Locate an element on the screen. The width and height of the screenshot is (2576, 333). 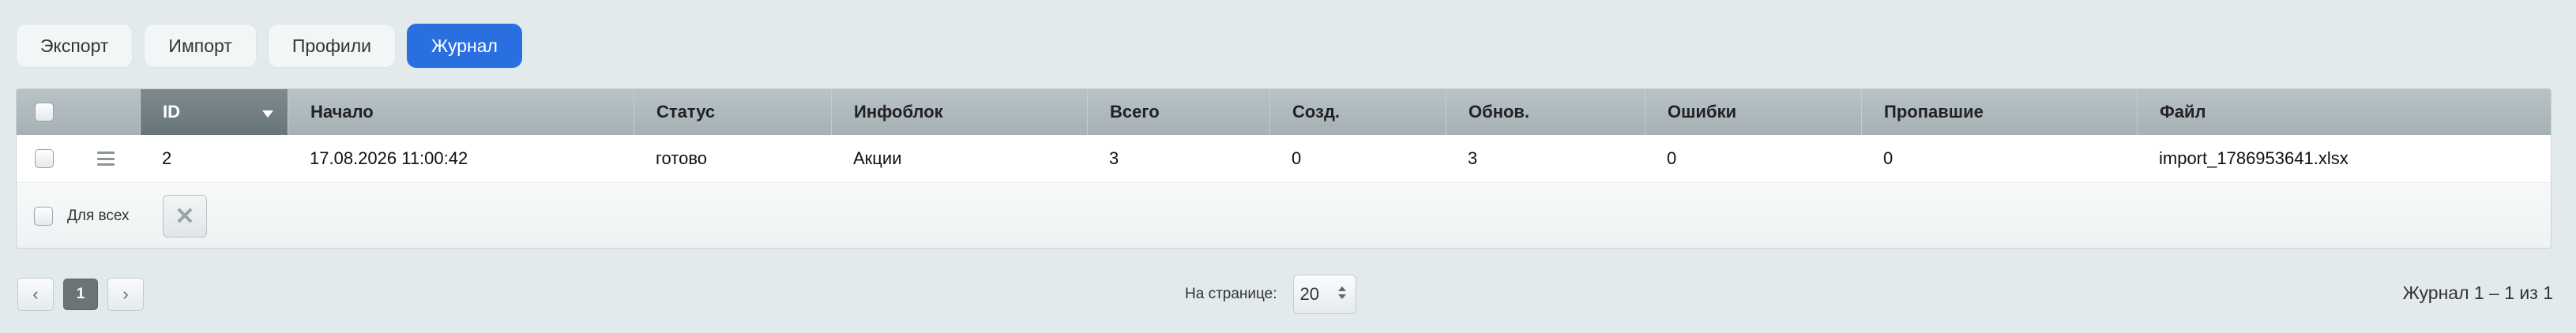
close-icon: ✕ is located at coordinates (185, 216).